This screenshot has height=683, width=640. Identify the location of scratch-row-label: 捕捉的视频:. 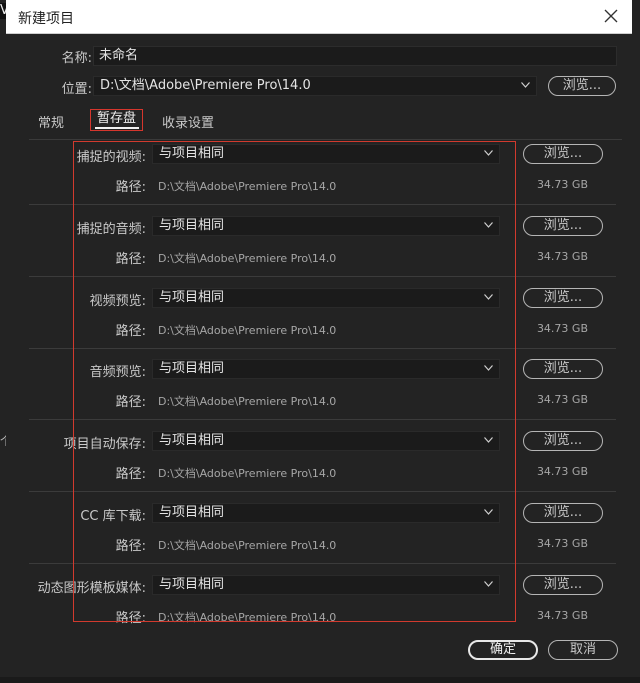
(111, 157).